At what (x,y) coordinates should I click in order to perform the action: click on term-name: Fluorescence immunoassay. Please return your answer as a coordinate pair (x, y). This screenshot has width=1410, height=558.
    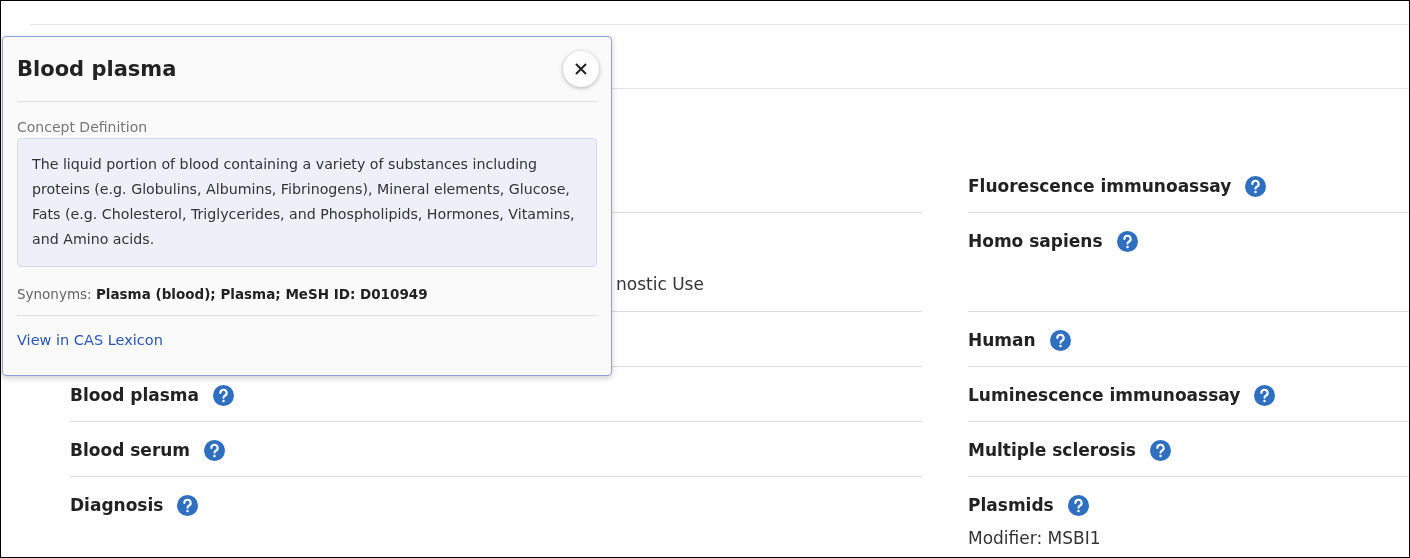
    Looking at the image, I should click on (1100, 186).